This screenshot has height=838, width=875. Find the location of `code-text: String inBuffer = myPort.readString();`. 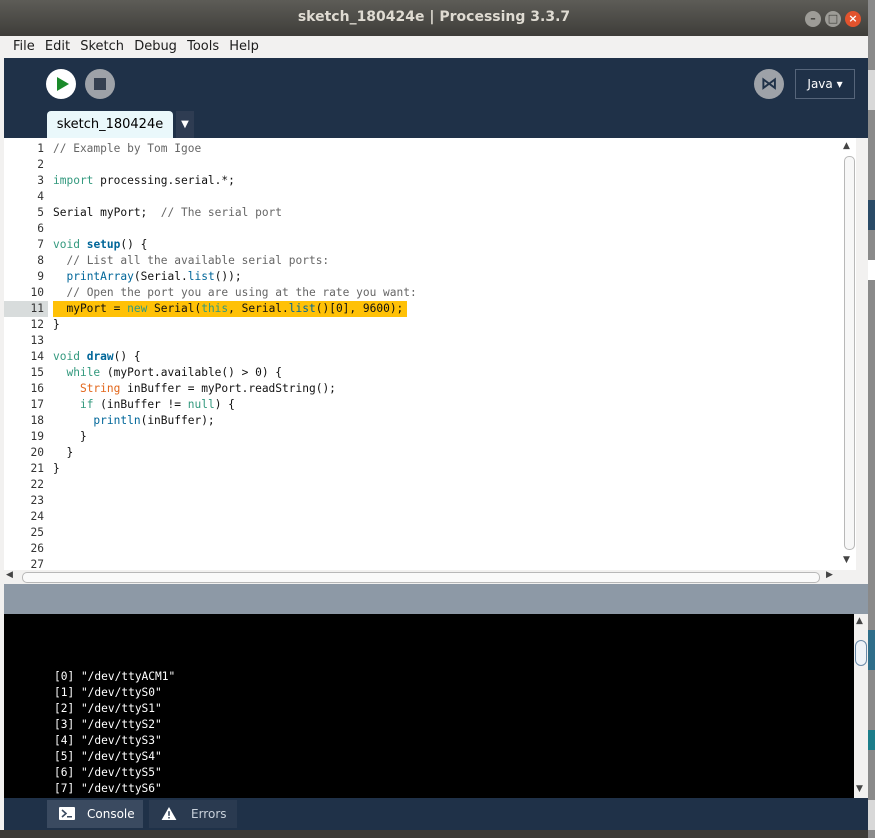

code-text: String inBuffer = myPort.readString(); is located at coordinates (194, 389).